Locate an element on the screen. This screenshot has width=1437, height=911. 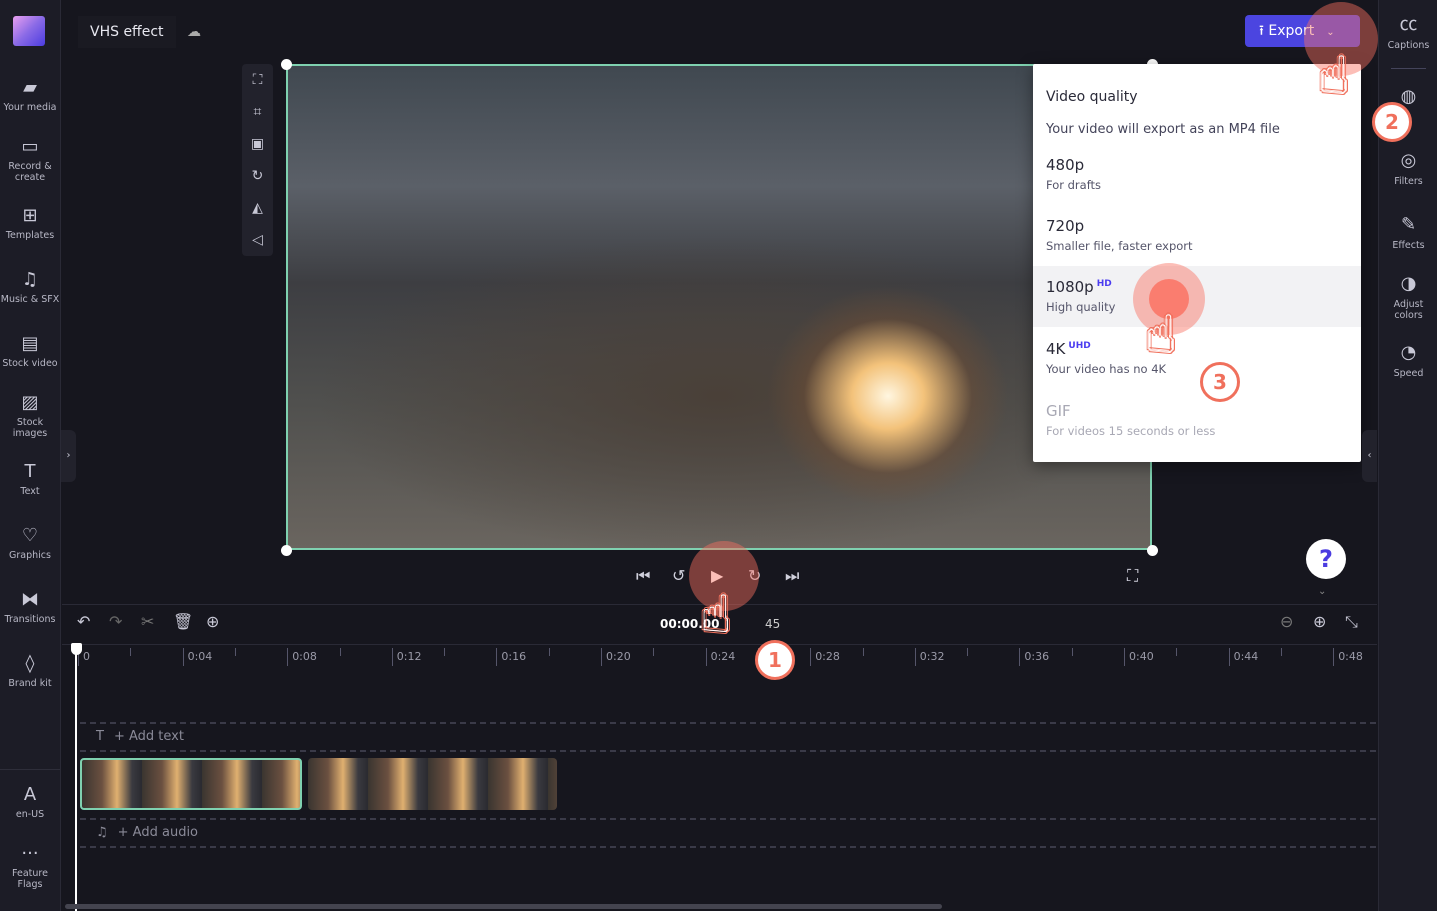
playhead is located at coordinates (76, 778).